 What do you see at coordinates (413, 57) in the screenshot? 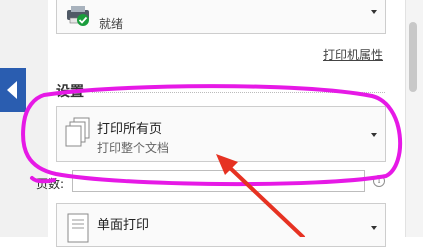
I see `scrollbar-thumb` at bounding box center [413, 57].